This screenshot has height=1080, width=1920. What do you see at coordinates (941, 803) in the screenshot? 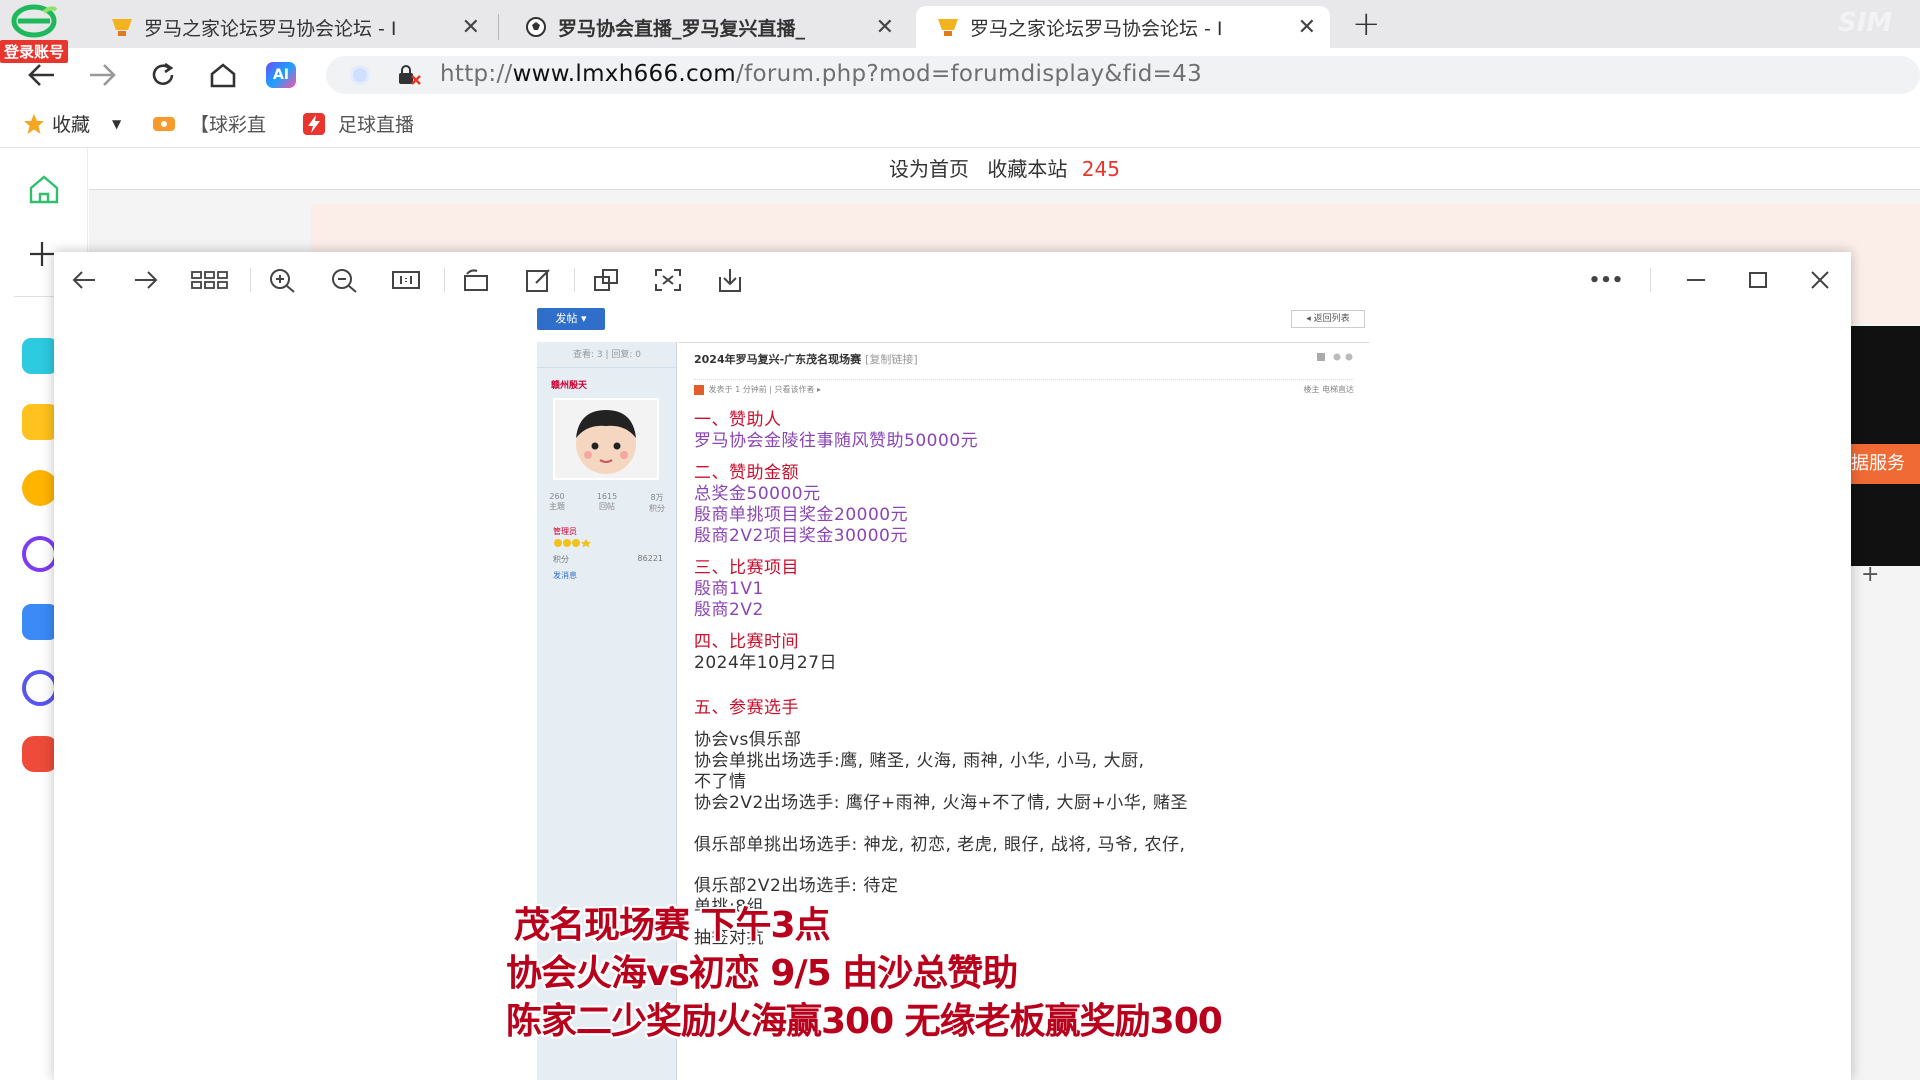
I see `post-line: 协会2V2出场选手: 鹰仔+雨神, 火海+不了情, 大厨+小华, 赌圣` at bounding box center [941, 803].